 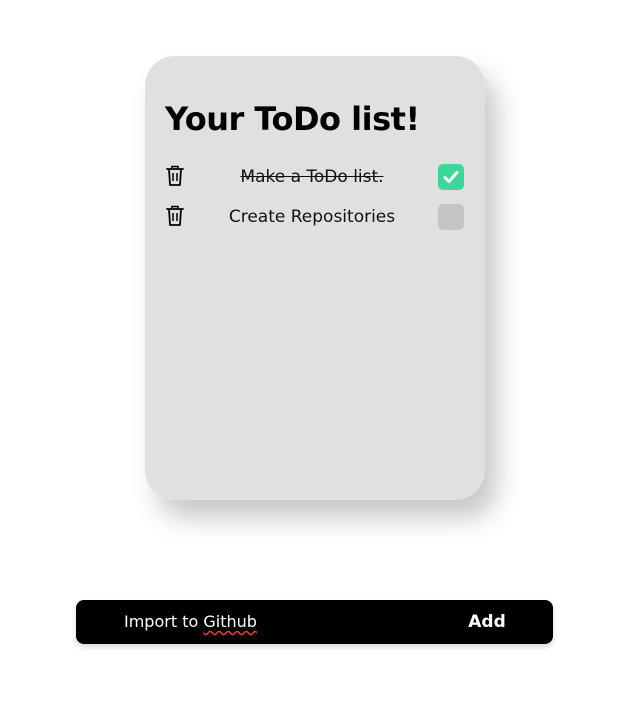 I want to click on todo-label: Make a ToDo list., so click(x=312, y=177).